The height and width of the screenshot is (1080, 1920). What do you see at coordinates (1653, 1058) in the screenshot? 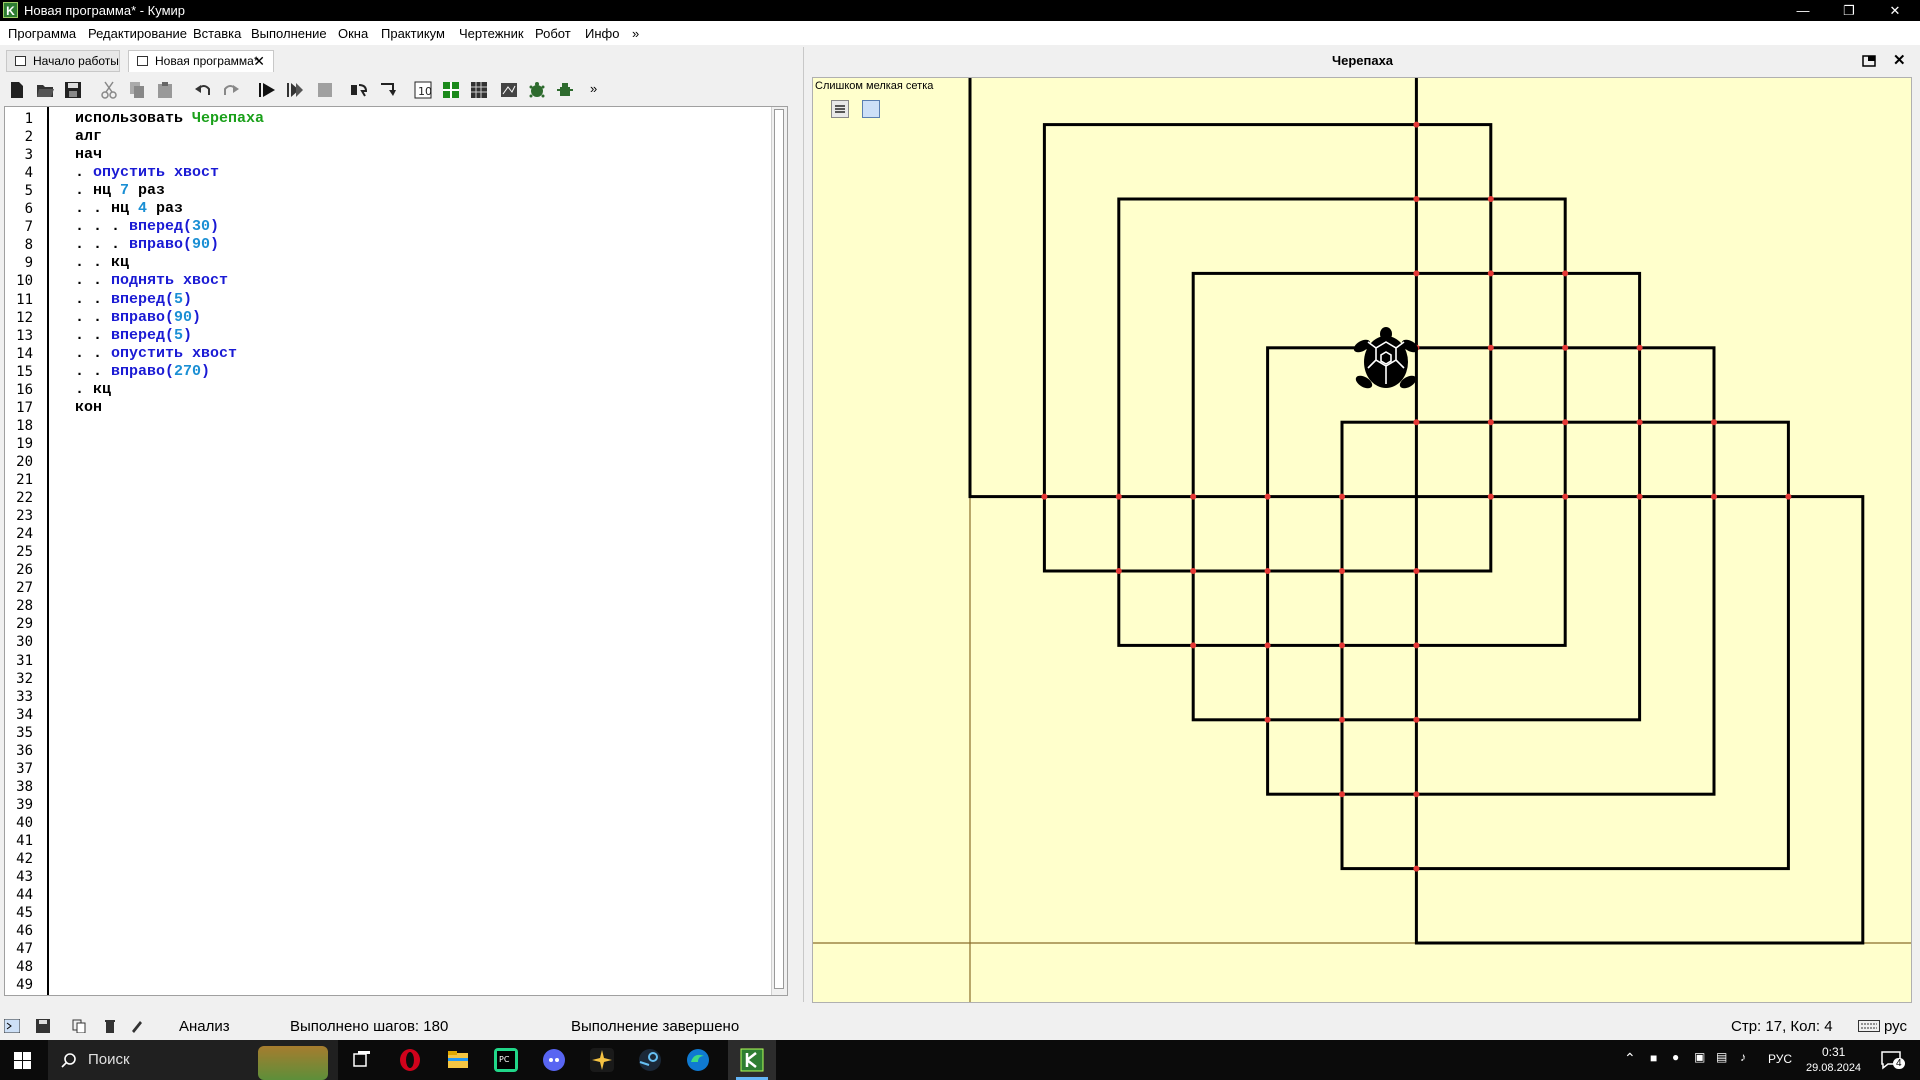
I see `tray-camera-icon: ■` at bounding box center [1653, 1058].